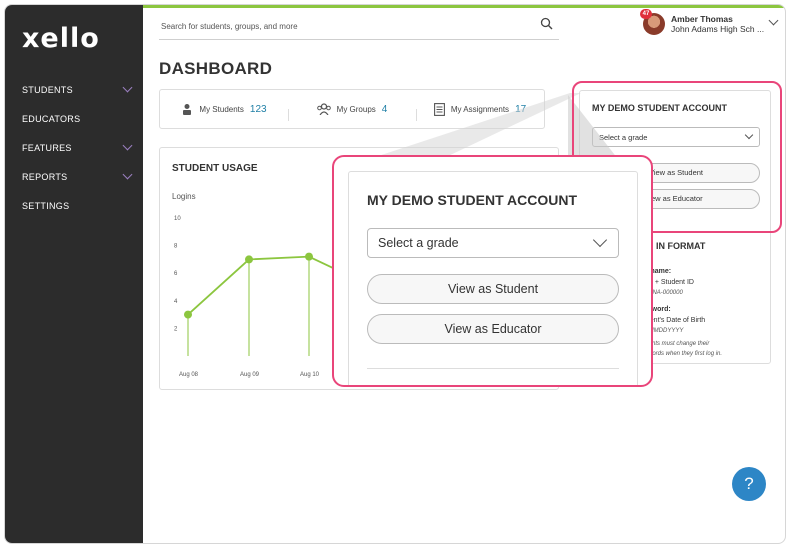 The width and height of the screenshot is (790, 548). Describe the element at coordinates (493, 243) in the screenshot. I see `zoomed-grade-select: Select a grade` at that location.